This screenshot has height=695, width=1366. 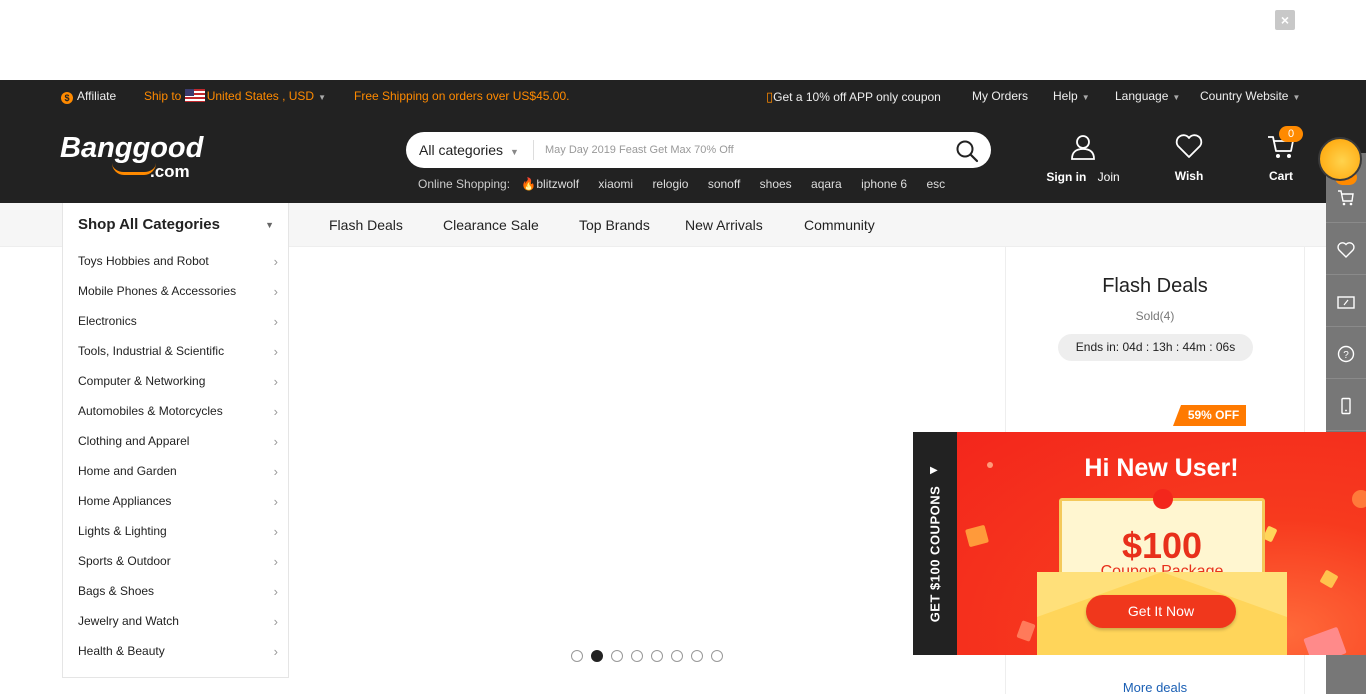 I want to click on coin-icon, so click(x=1340, y=159).